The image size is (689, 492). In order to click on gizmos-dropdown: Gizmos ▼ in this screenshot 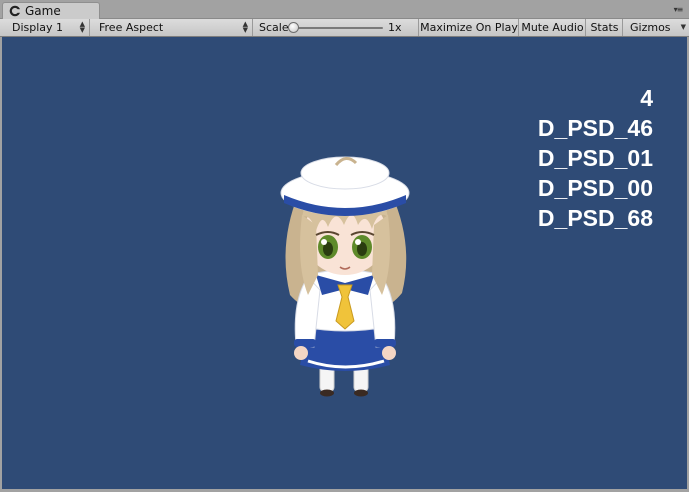, I will do `click(656, 27)`.